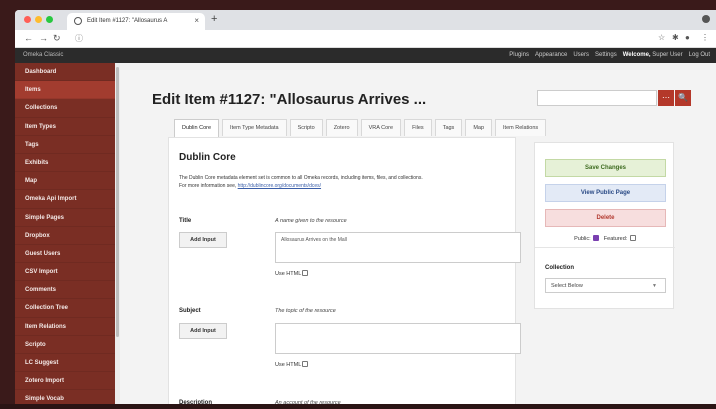 This screenshot has width=716, height=409. Describe the element at coordinates (65, 254) in the screenshot. I see `sidebar-item-guest-users: Guest Users` at that location.